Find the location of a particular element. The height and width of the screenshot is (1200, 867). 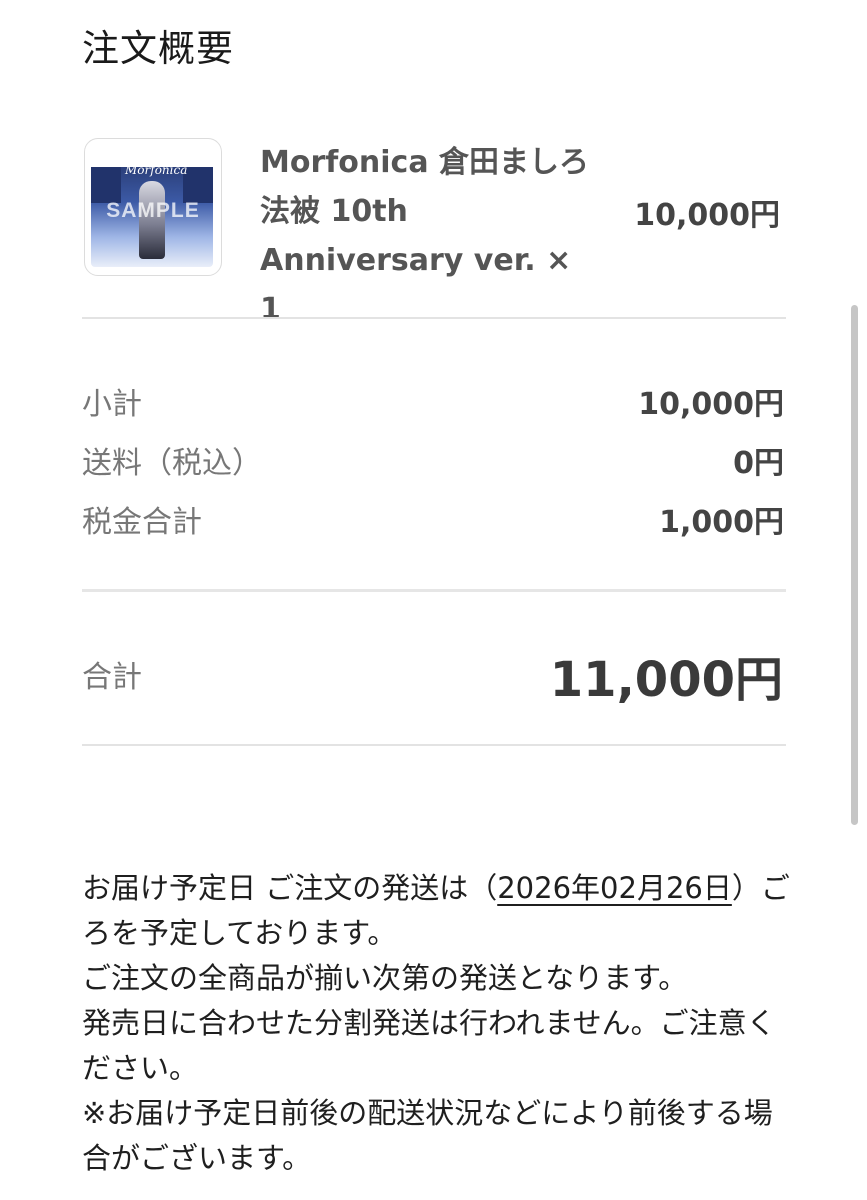

tax-value: 1,000円 is located at coordinates (721, 522).